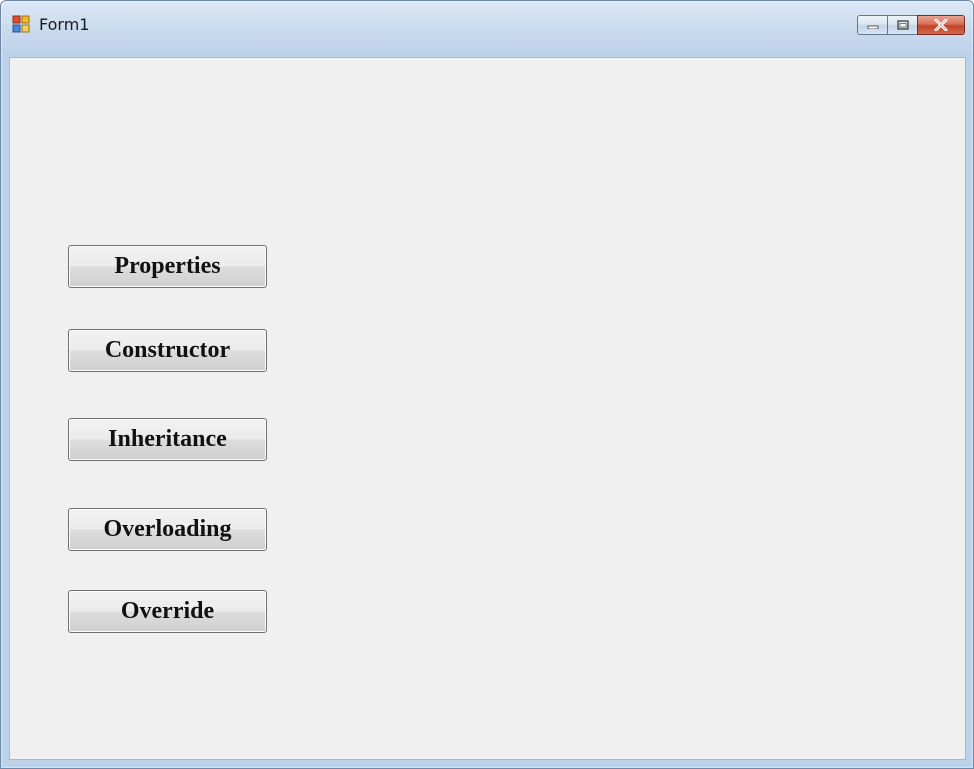 The image size is (974, 769). Describe the element at coordinates (167, 529) in the screenshot. I see `overloading-button: Overloading` at that location.